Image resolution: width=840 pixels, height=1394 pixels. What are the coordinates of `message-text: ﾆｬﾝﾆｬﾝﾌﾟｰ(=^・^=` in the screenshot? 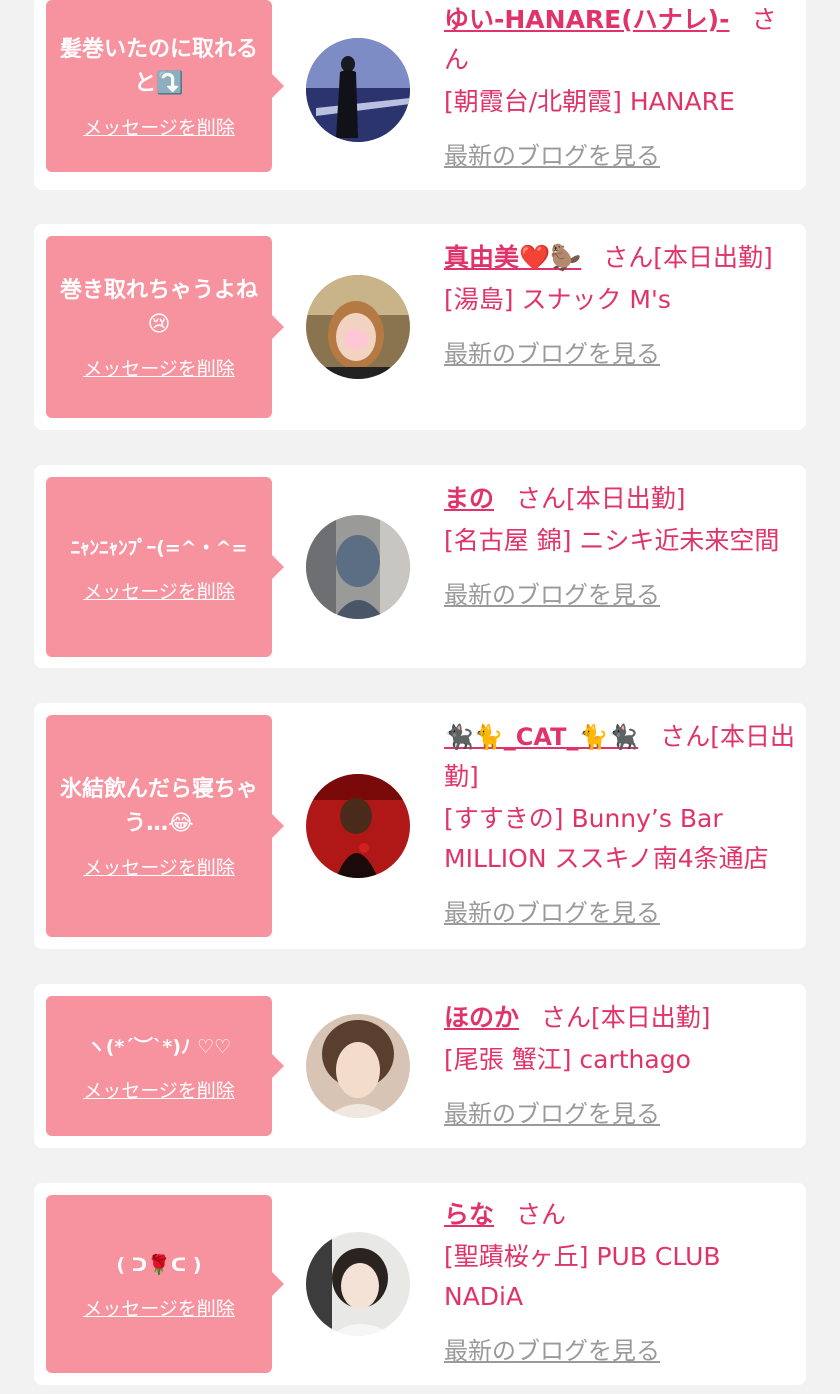 It's located at (159, 547).